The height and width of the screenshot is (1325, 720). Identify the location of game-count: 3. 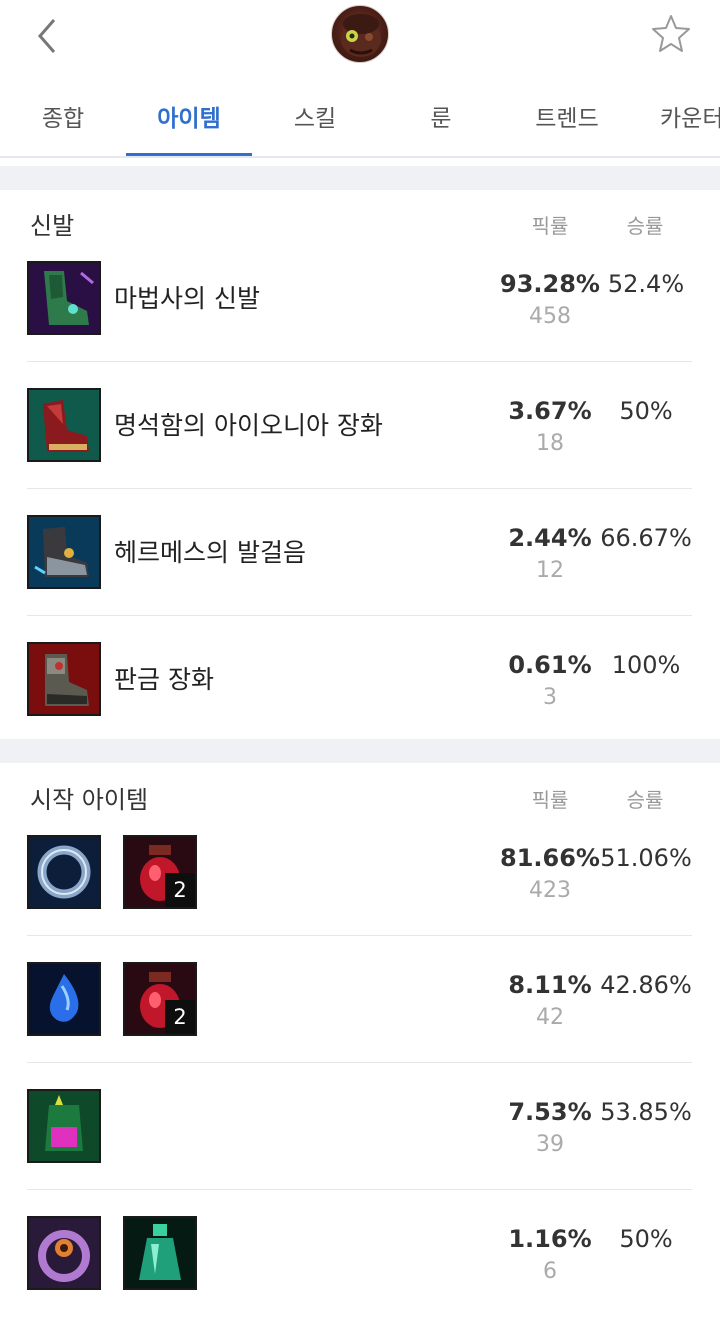
(550, 697).